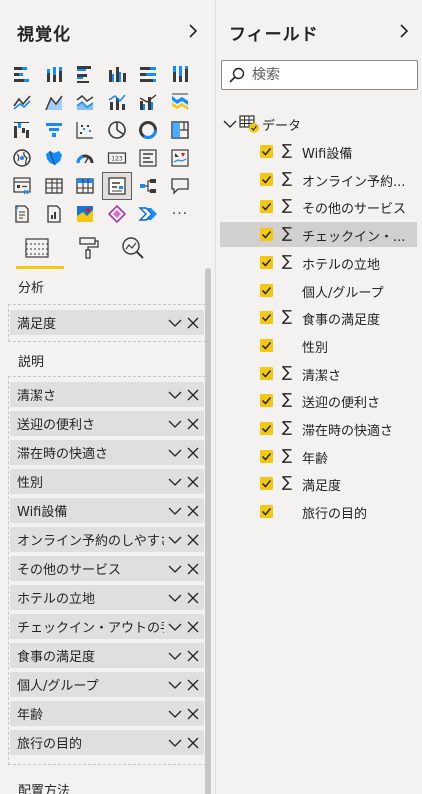 The height and width of the screenshot is (794, 422). I want to click on field-item: ∑ ホテルの立地, so click(318, 262).